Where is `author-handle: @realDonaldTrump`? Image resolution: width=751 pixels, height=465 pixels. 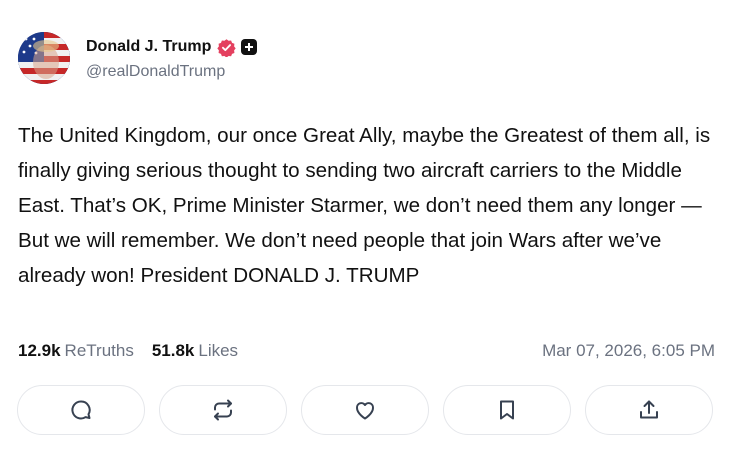 author-handle: @realDonaldTrump is located at coordinates (171, 72).